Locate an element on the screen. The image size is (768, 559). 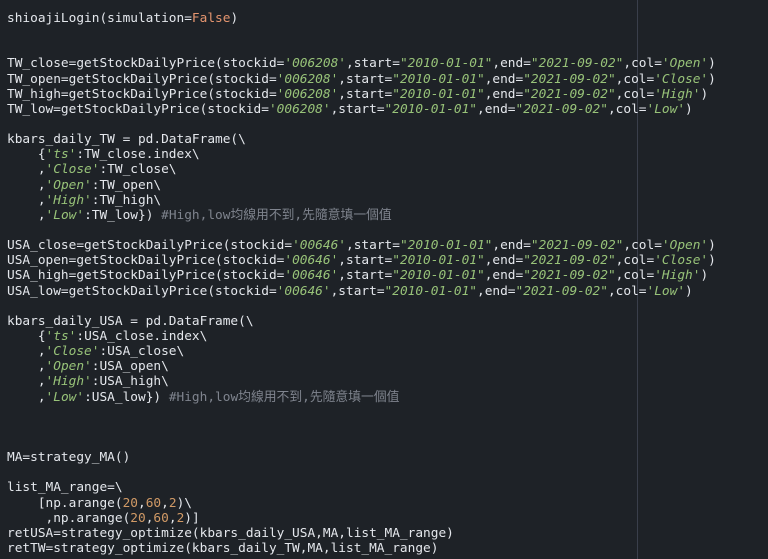
code-token: TW_low=getStockDailyPrice(stockid= is located at coordinates (138, 109).